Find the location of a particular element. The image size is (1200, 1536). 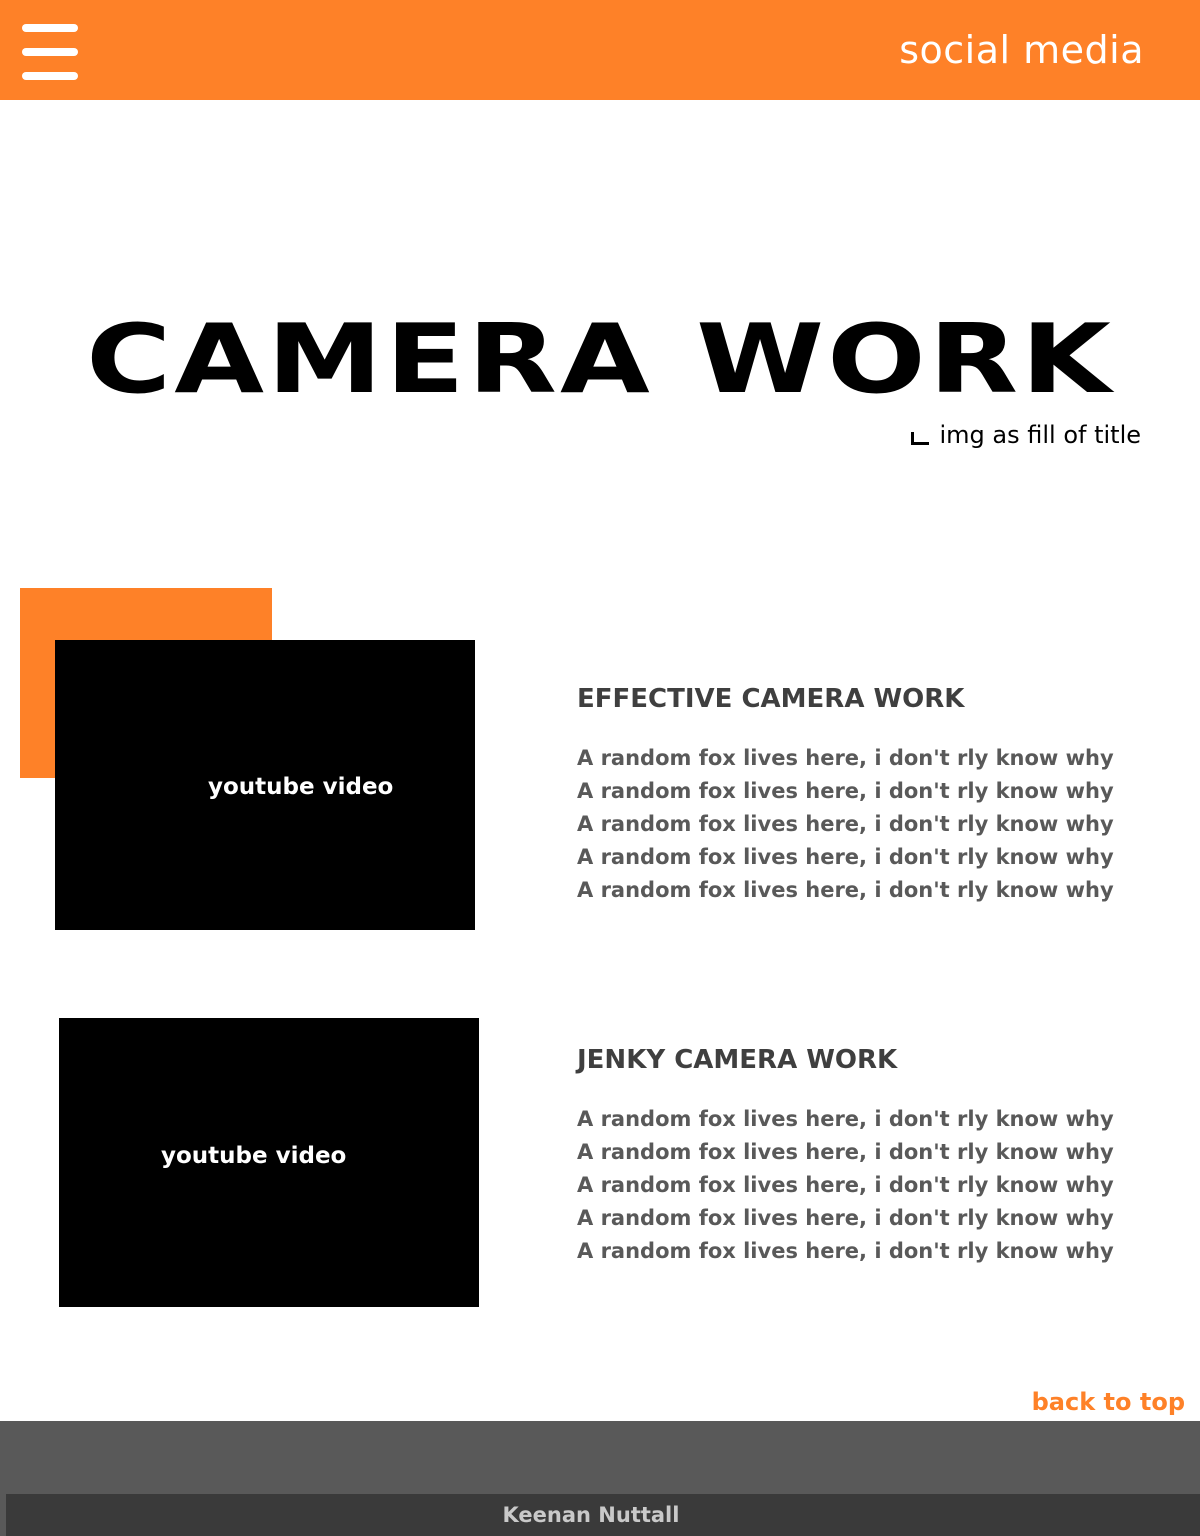

footer: Keenan Nuttall is located at coordinates (600, 1478).